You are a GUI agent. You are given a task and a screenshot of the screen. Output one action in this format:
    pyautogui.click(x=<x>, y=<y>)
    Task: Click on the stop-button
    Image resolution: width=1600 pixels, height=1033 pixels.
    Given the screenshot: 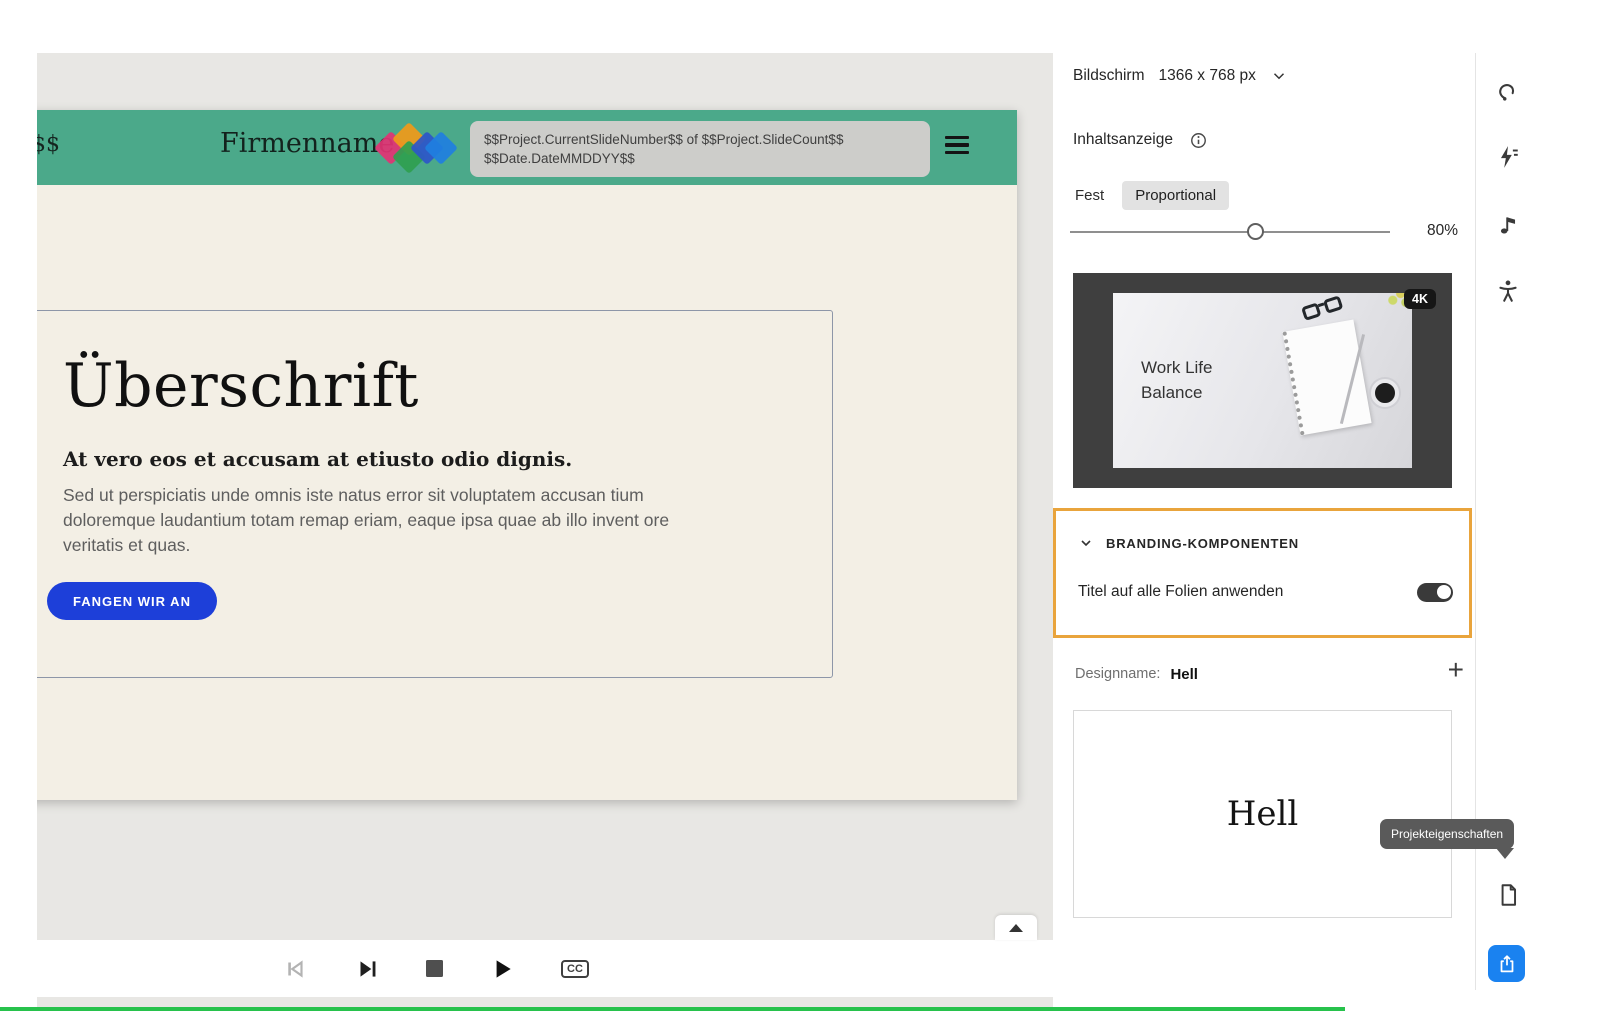 What is the action you would take?
    pyautogui.click(x=434, y=968)
    